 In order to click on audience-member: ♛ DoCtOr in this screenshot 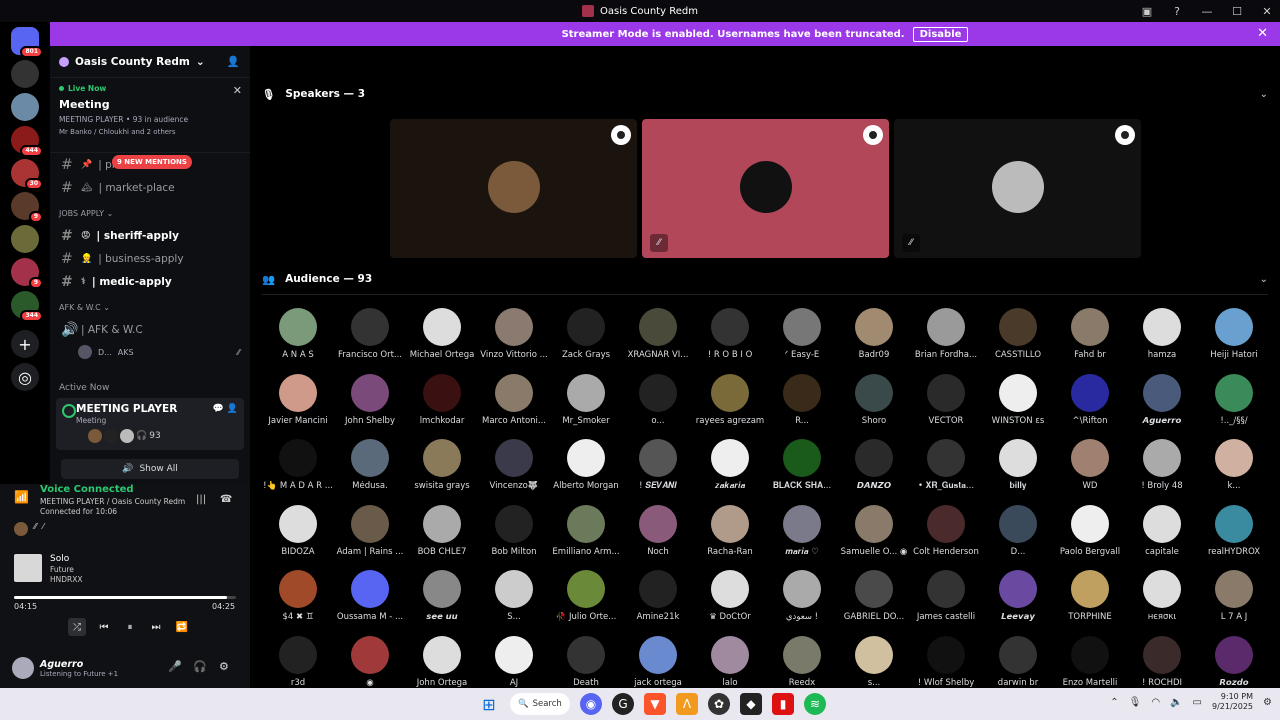, I will do `click(730, 603)`.